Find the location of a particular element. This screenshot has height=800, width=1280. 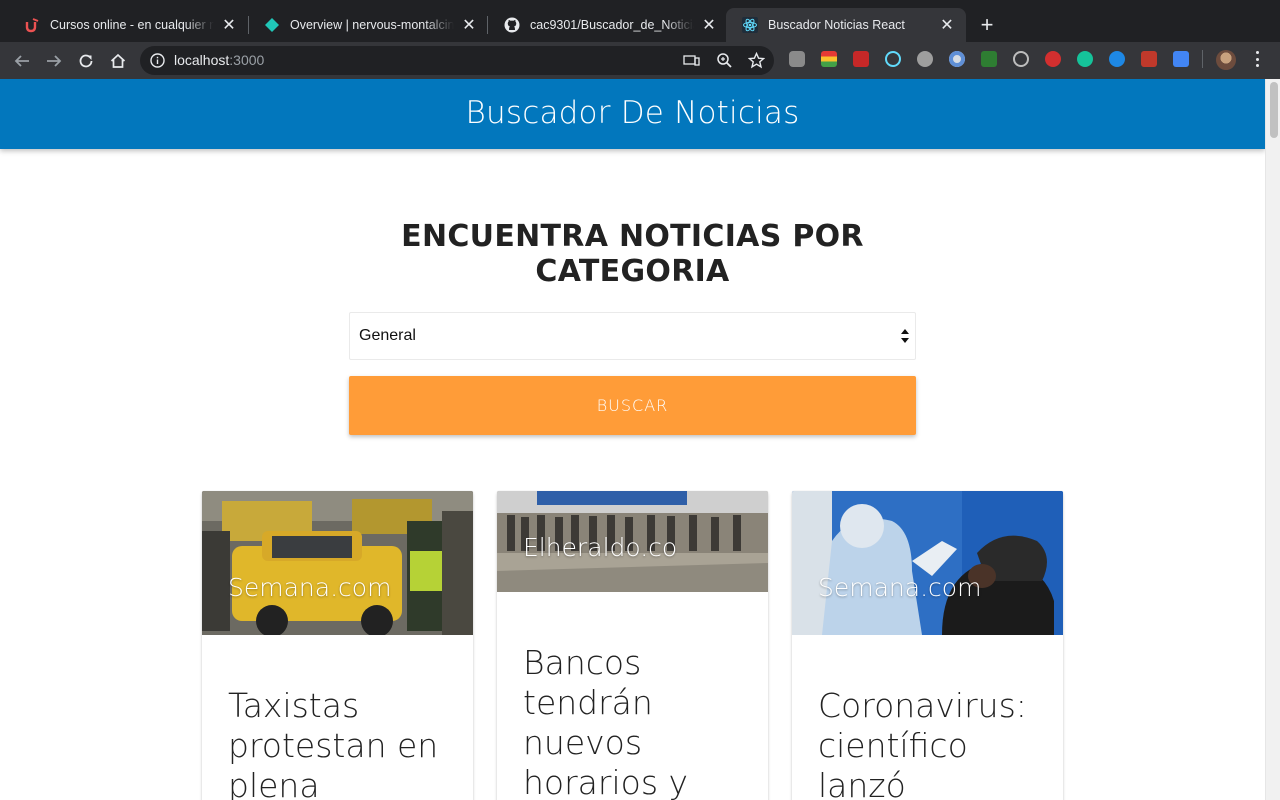

tab-netlify: Overview | nervous-montalcini ✕ is located at coordinates (368, 25).